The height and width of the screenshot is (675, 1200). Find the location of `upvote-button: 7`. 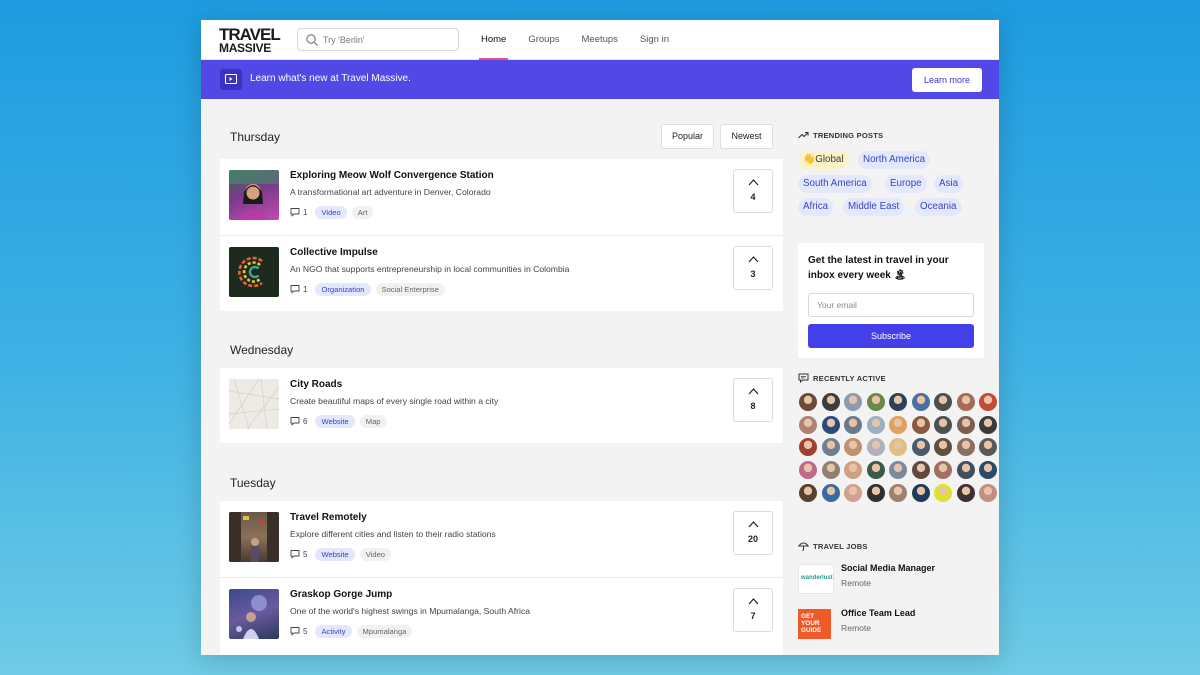

upvote-button: 7 is located at coordinates (753, 610).